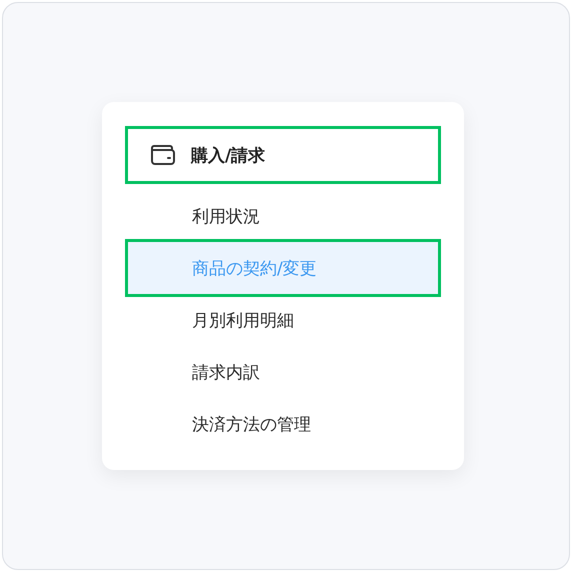 This screenshot has height=572, width=572. I want to click on section-title: 購入/請求, so click(228, 155).